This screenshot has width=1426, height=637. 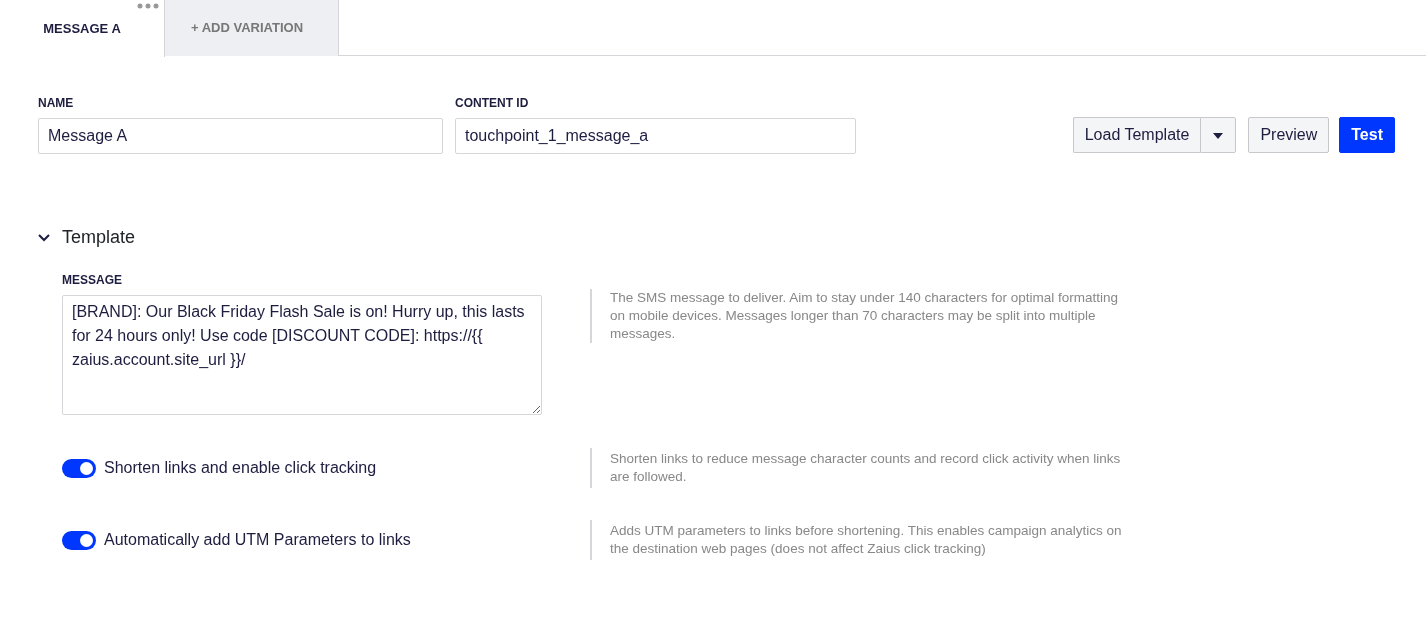 What do you see at coordinates (99, 237) in the screenshot?
I see `section-title: Template` at bounding box center [99, 237].